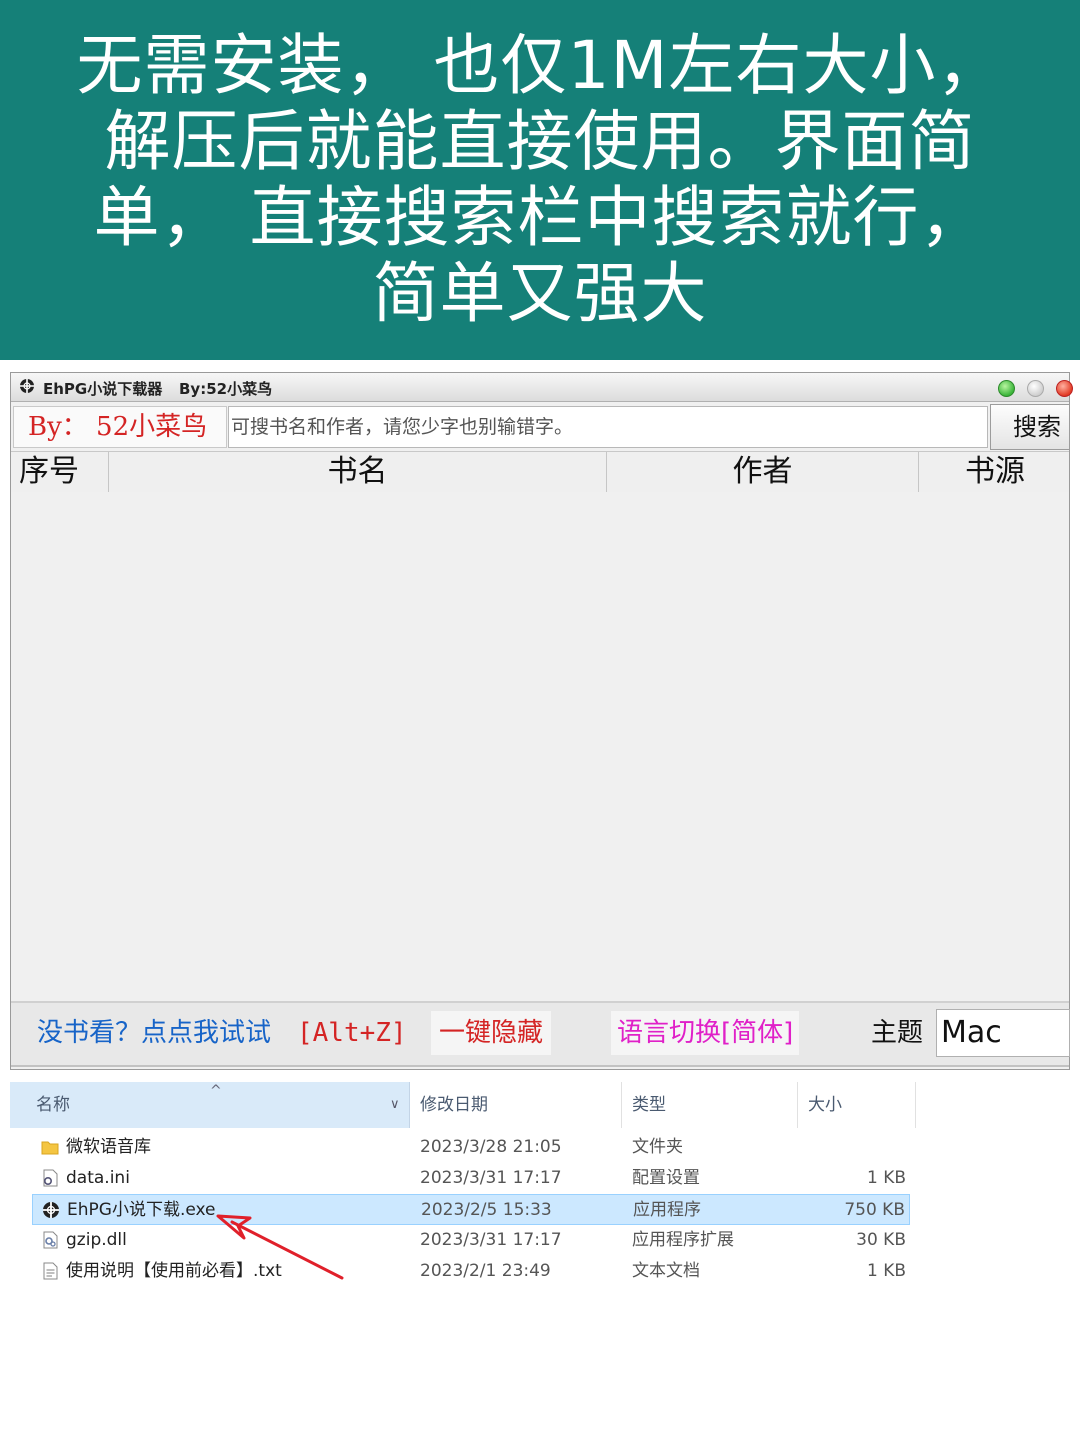  Describe the element at coordinates (50, 1240) in the screenshot. I see `dll-file-icon` at that location.